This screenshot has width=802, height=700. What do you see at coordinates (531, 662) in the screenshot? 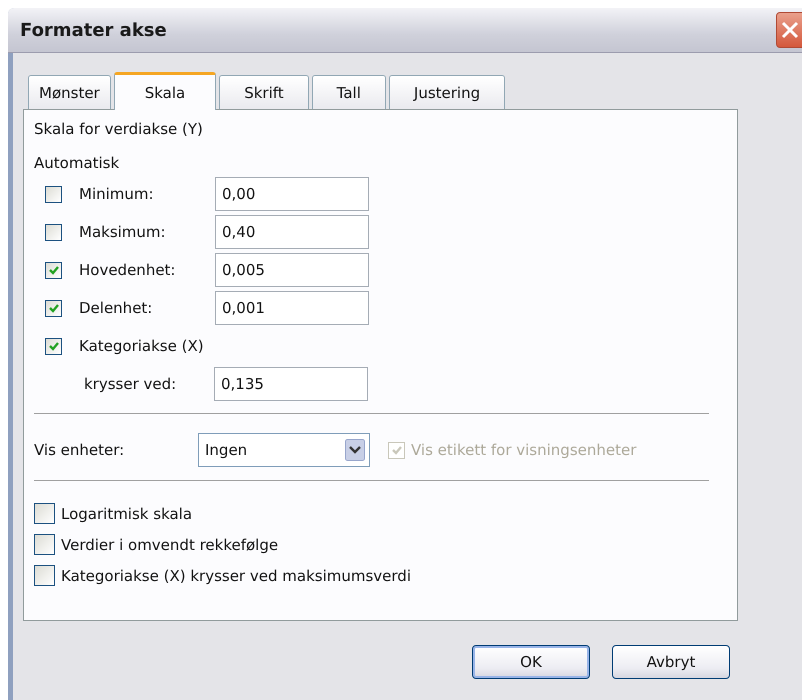
I see `dialog-button: OK` at bounding box center [531, 662].